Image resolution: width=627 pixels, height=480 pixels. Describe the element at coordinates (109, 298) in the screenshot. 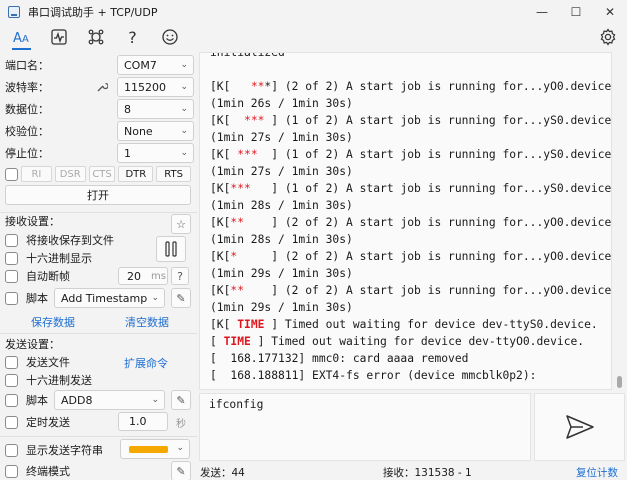

I see `receive-script-select: Add Timestamp ⌄` at that location.